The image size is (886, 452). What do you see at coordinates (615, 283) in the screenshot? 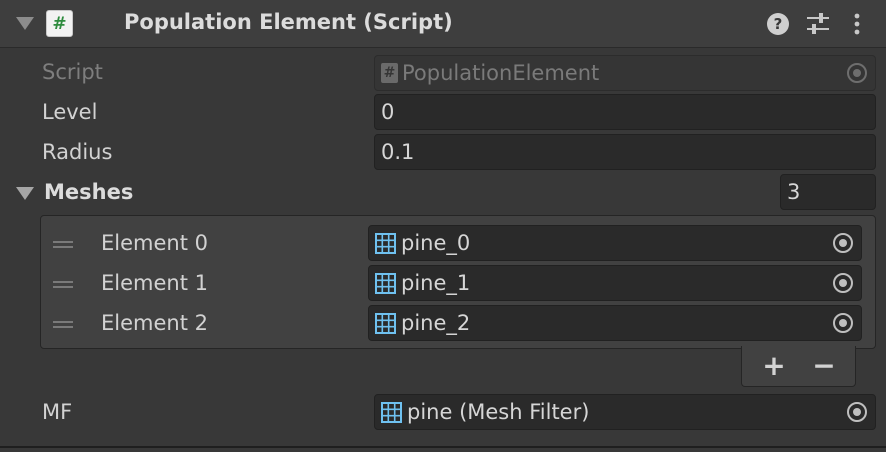
I see `mesh-object-field: pine_1` at bounding box center [615, 283].